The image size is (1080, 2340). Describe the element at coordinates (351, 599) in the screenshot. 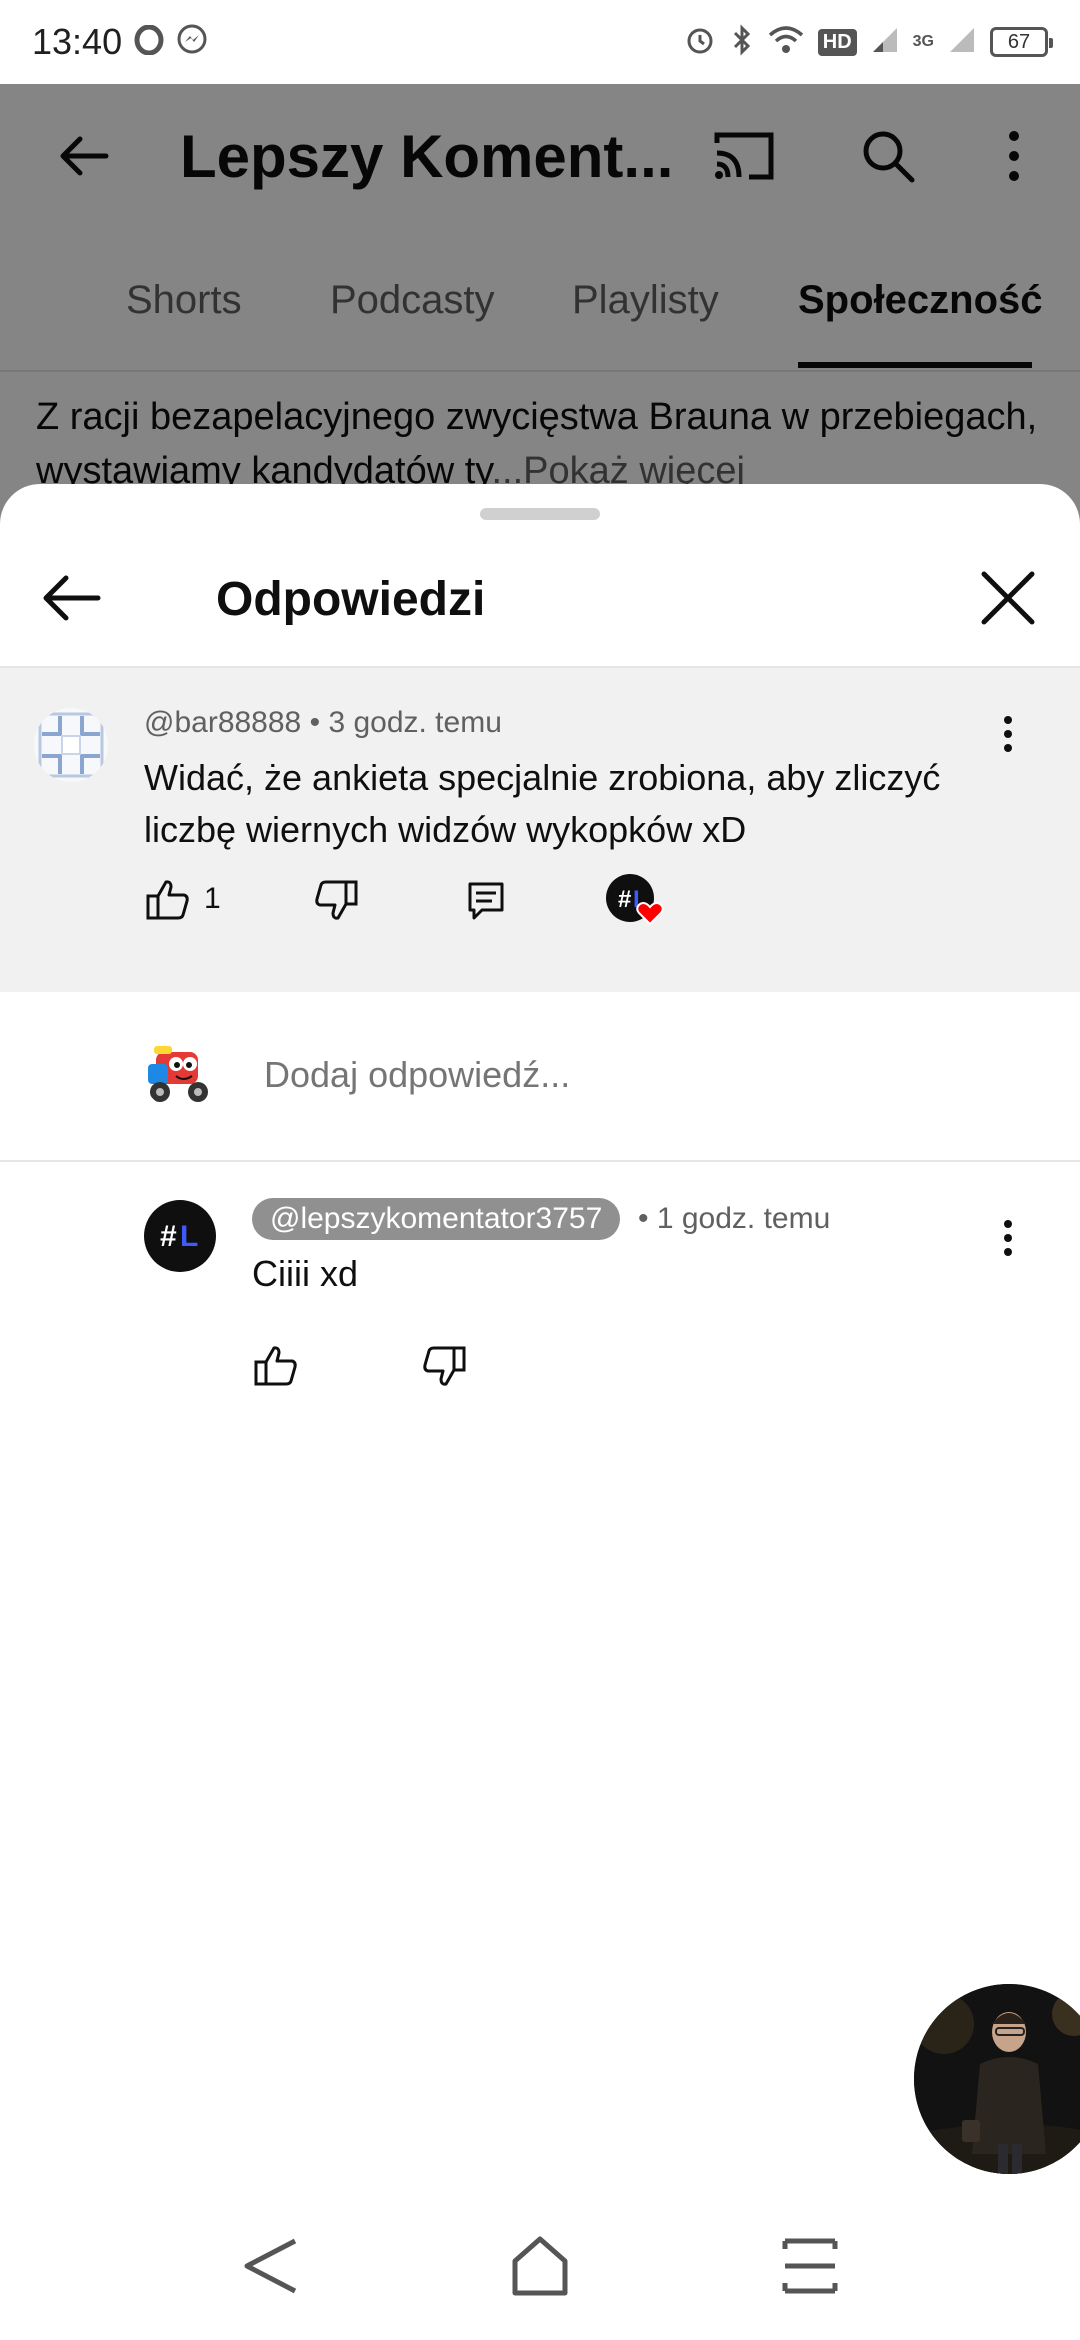

I see `sheet-title: Odpowiedzi` at that location.